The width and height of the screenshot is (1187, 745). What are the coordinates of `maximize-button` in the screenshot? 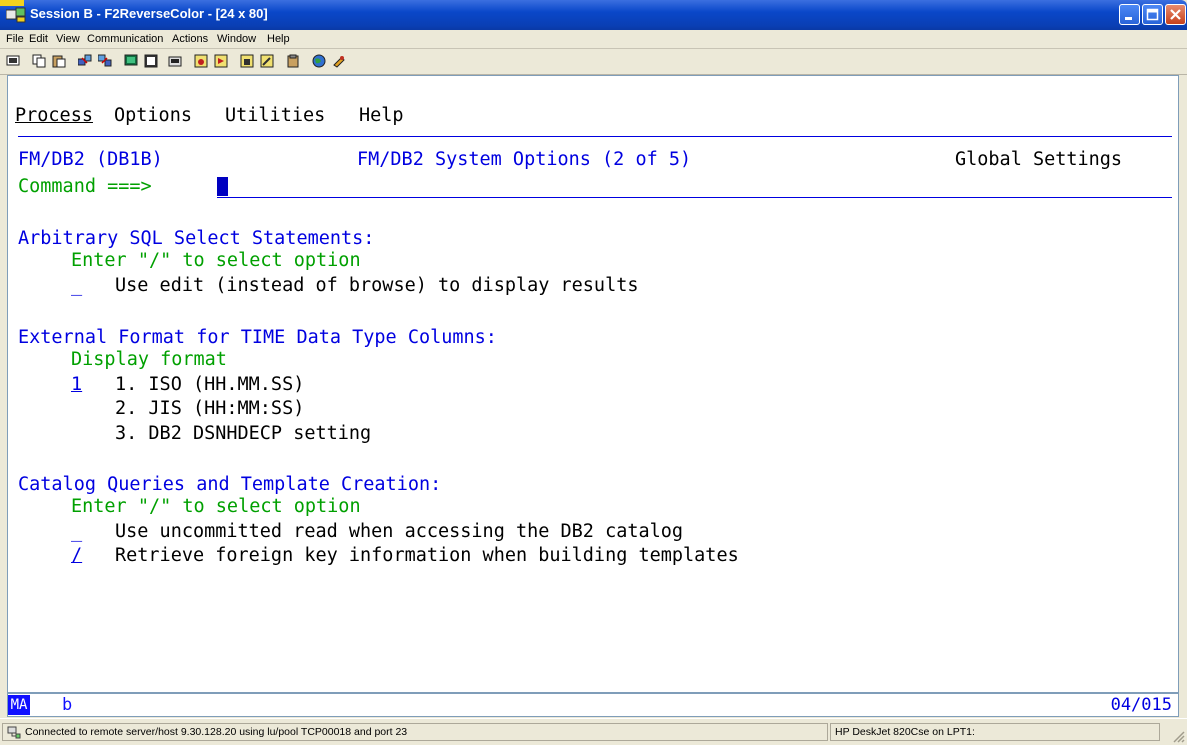 It's located at (1152, 14).